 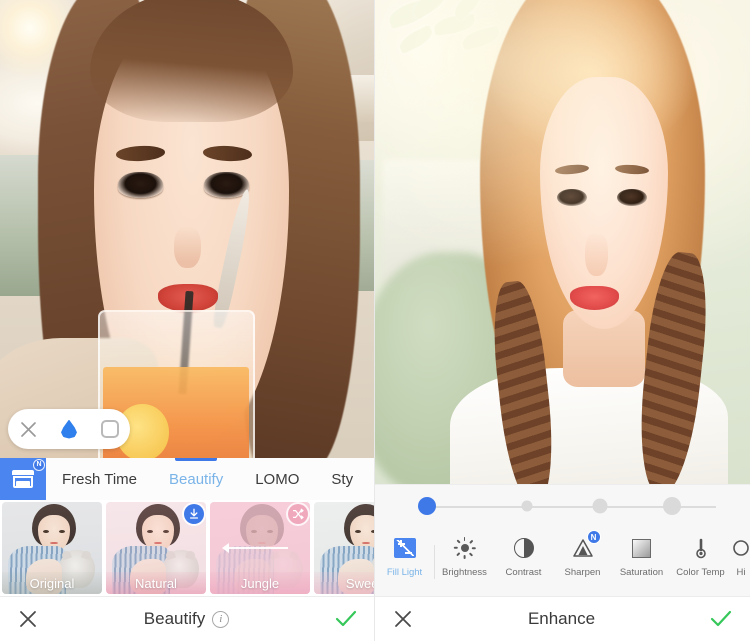 I want to click on sharpen-new-badge: N, so click(x=593, y=537).